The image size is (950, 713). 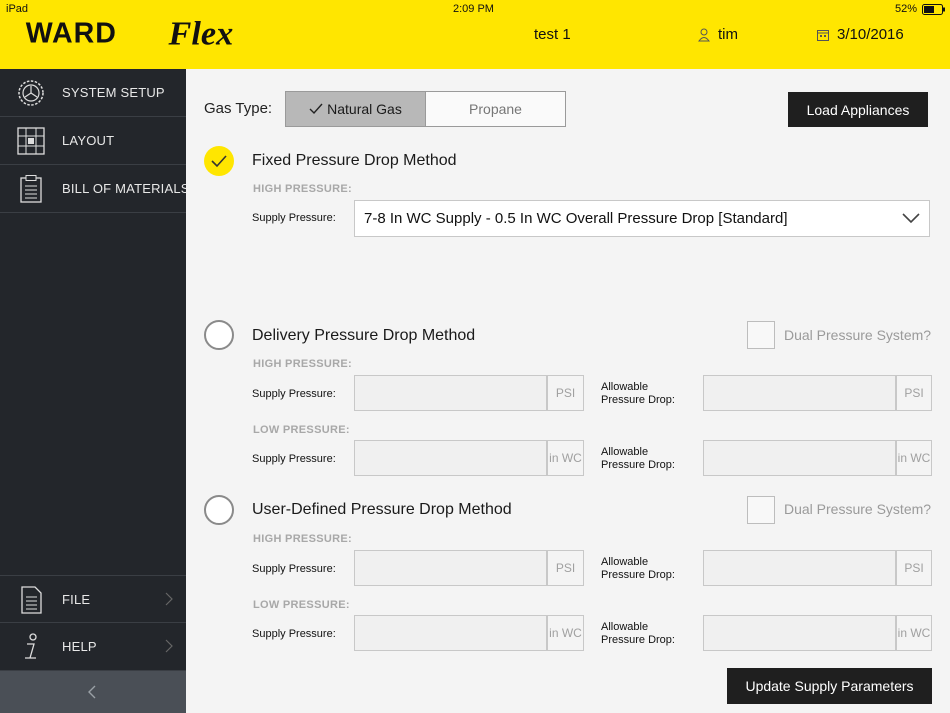 I want to click on delivery-method-radio, so click(x=219, y=335).